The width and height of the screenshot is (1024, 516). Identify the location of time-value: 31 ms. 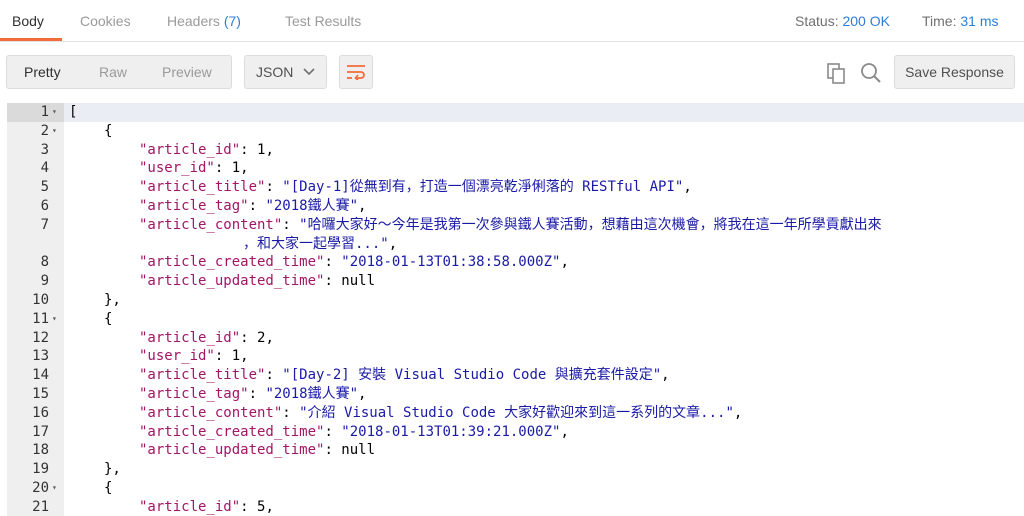
(979, 21).